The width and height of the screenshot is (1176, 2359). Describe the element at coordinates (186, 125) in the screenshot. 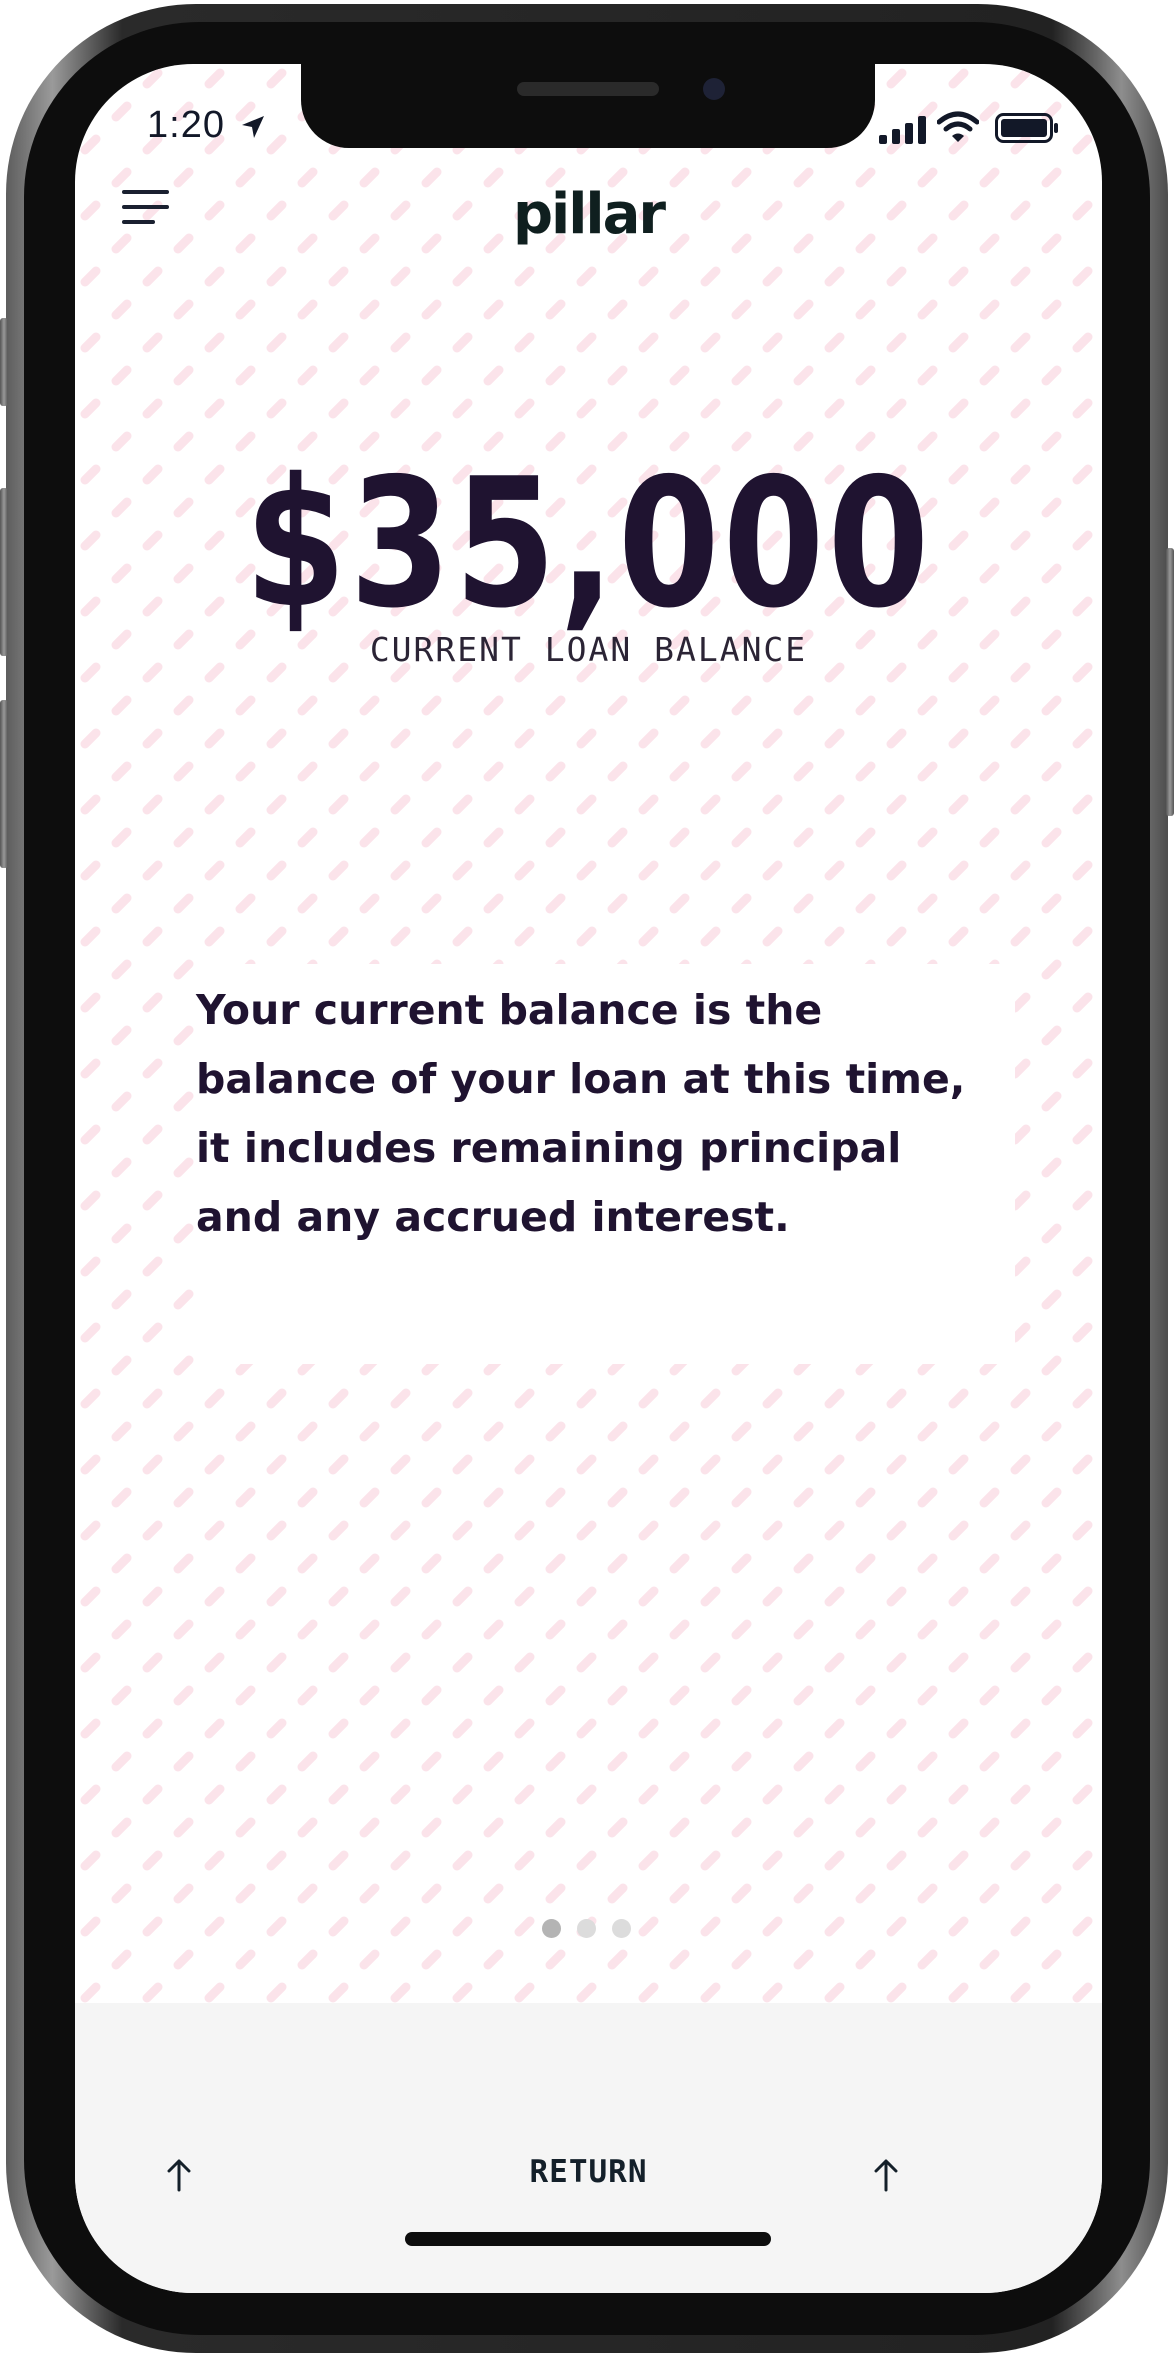

I see `status-time: 1:20` at that location.